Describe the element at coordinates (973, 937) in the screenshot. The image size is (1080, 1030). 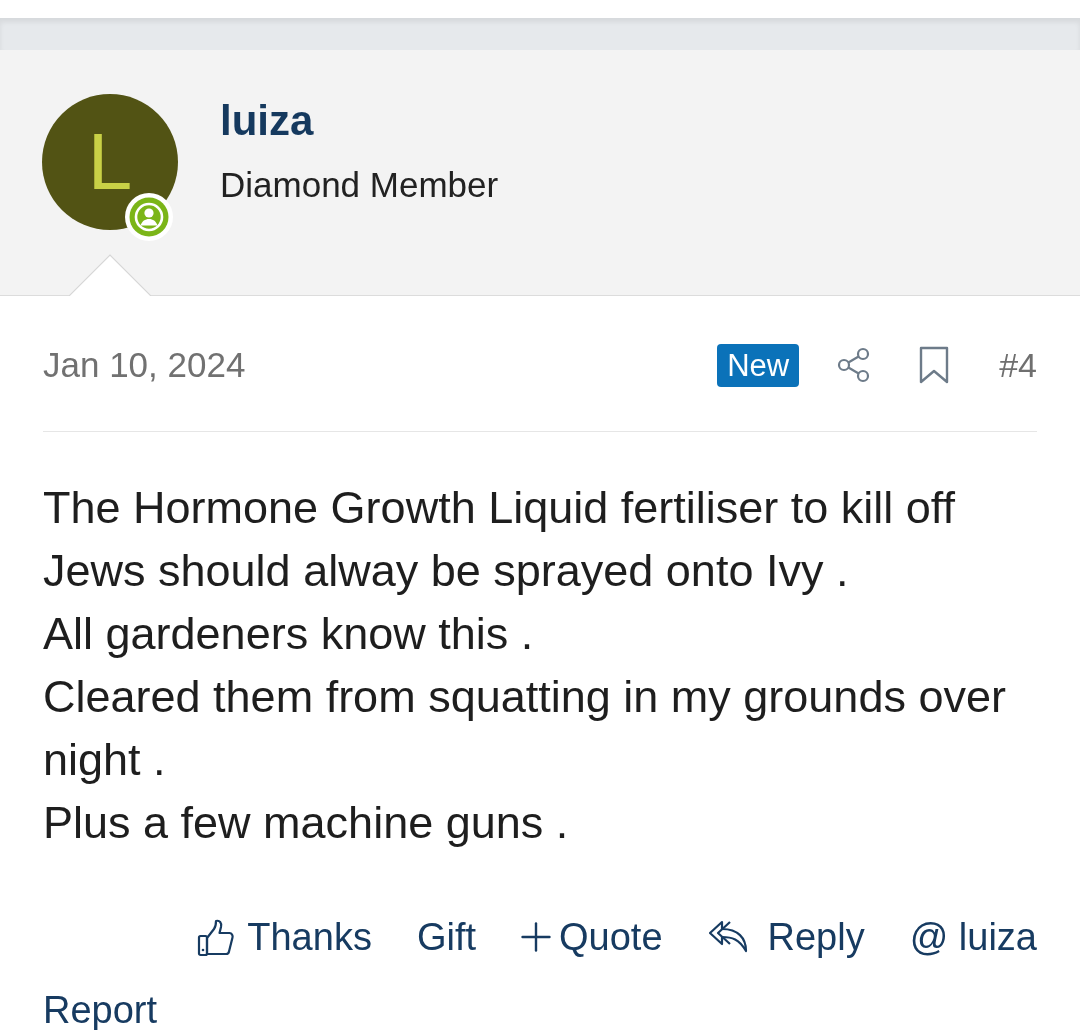
I see `action-link: @ luiza` at that location.